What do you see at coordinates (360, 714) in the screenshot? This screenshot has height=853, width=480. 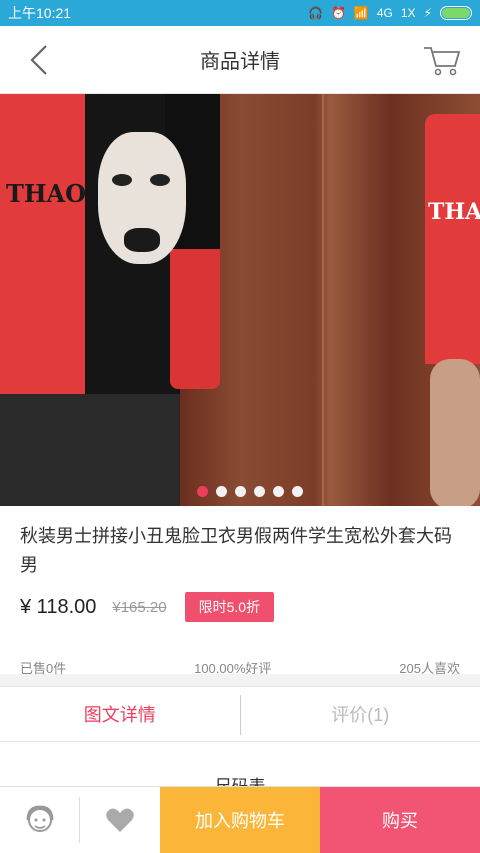 I see `tab-reviews: 评价(1)` at bounding box center [360, 714].